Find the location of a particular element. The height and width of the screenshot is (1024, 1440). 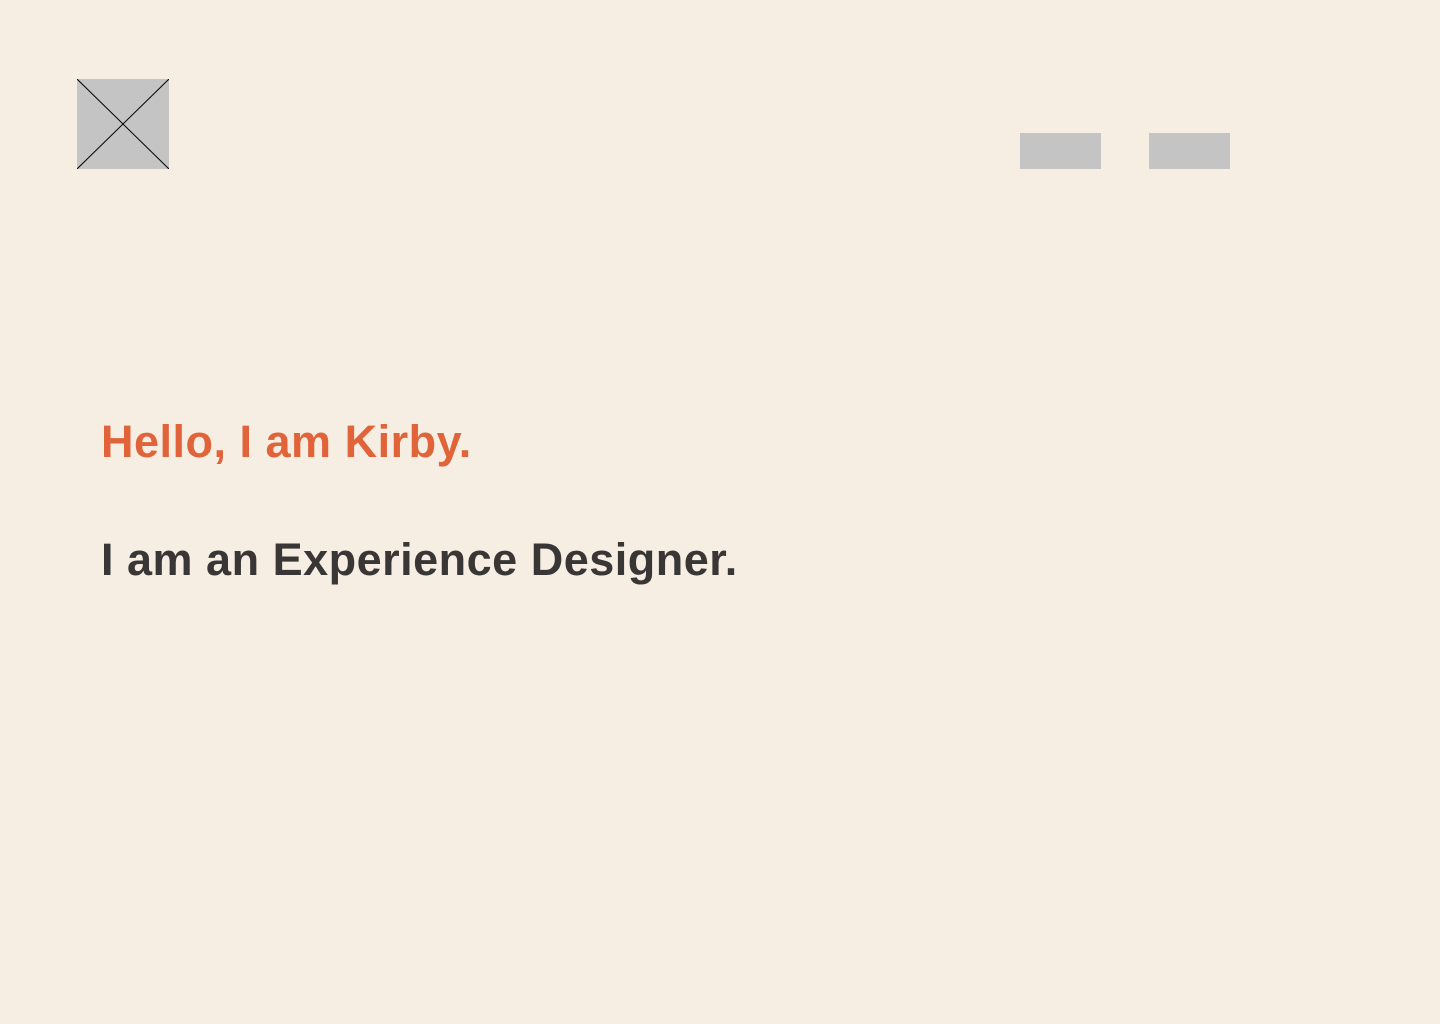

hero-role: I am an Experience Designer. is located at coordinates (419, 559).